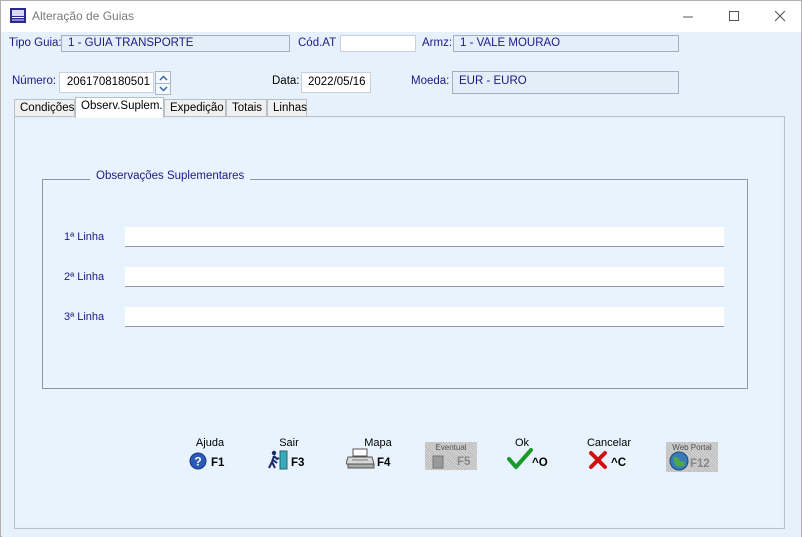 The image size is (802, 537). What do you see at coordinates (540, 463) in the screenshot?
I see `ok-key: ^O` at bounding box center [540, 463].